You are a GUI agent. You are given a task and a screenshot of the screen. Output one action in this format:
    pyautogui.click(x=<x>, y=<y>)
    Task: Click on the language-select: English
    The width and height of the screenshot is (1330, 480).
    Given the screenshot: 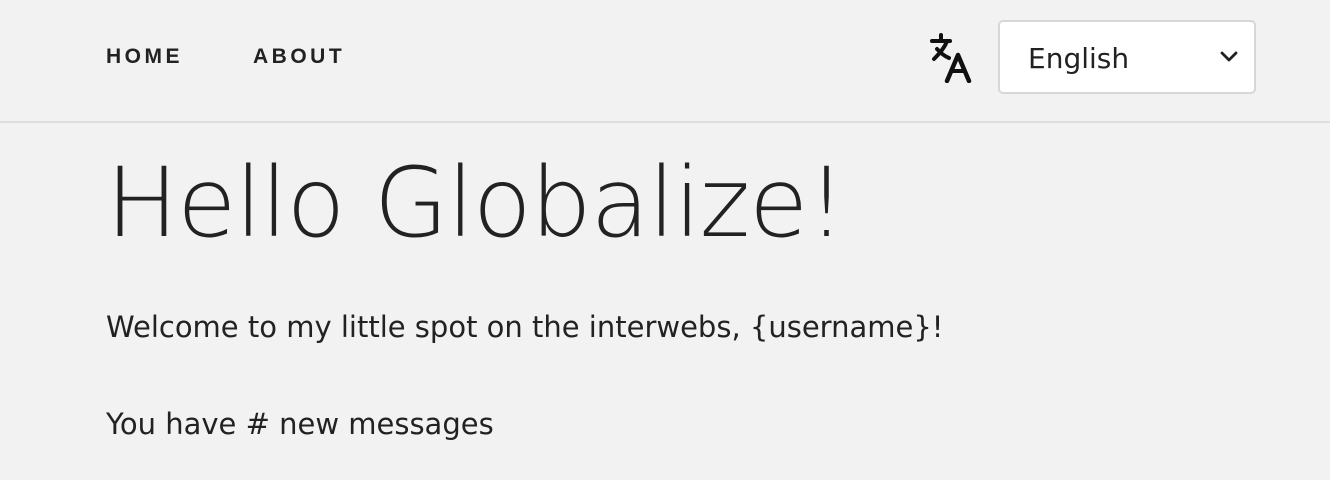 What is the action you would take?
    pyautogui.click(x=1127, y=57)
    